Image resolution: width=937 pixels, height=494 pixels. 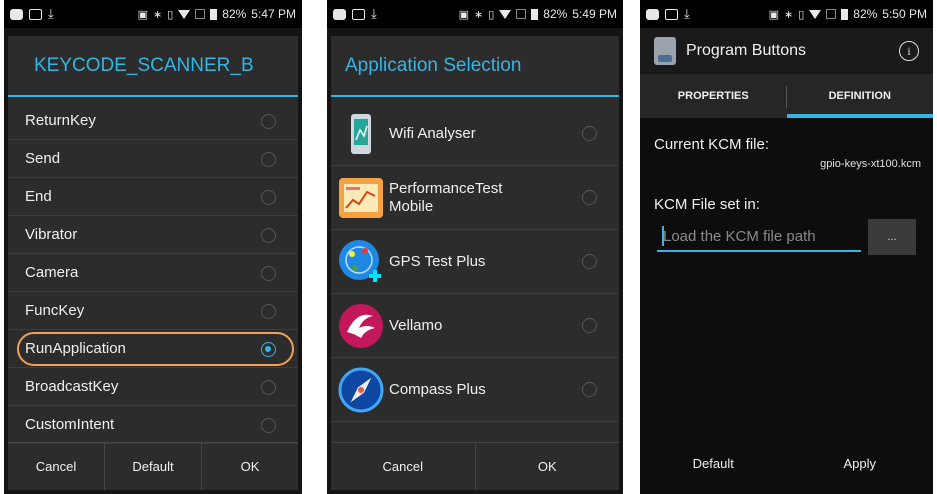 I want to click on app-item-compass-plus: Compass Plus, so click(x=475, y=390).